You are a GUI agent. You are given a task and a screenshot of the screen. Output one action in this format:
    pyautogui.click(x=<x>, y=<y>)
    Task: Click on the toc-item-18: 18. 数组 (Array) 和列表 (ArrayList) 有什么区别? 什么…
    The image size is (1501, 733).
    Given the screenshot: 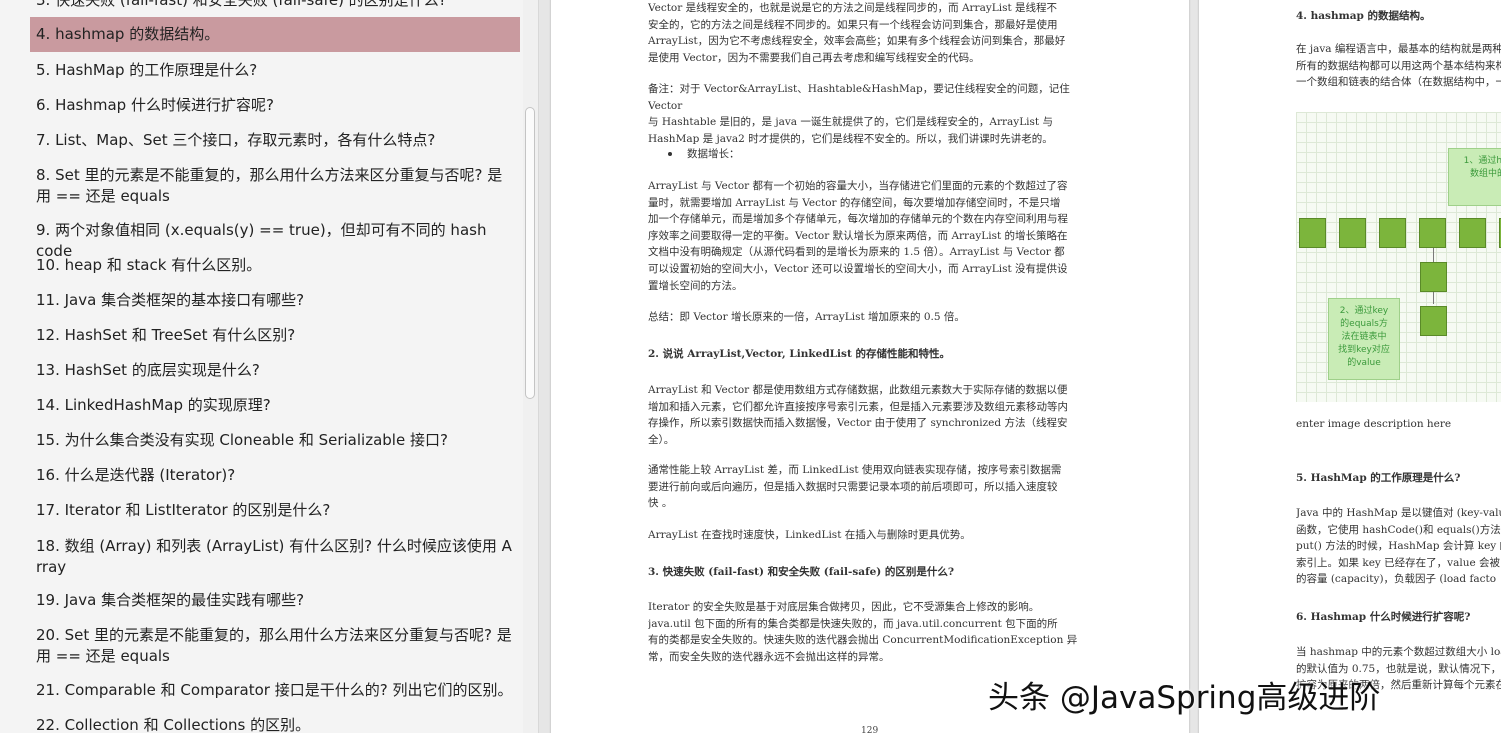 What is the action you would take?
    pyautogui.click(x=275, y=557)
    